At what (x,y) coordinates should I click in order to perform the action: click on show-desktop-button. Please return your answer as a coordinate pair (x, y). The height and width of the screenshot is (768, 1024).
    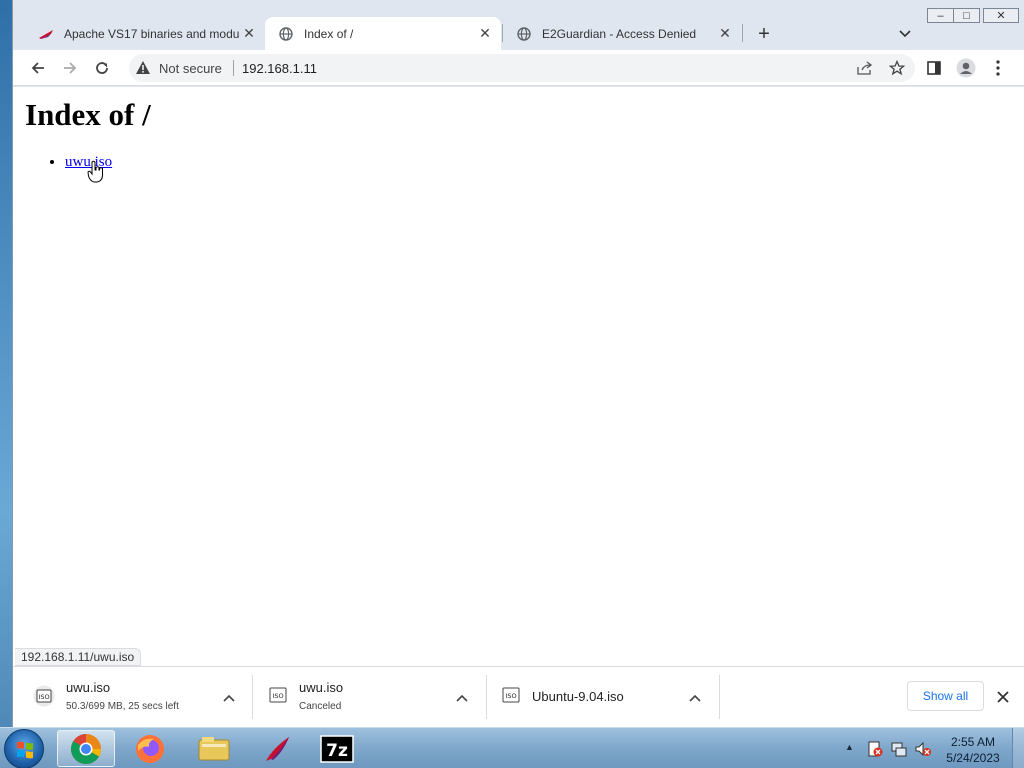
    Looking at the image, I should click on (1018, 748).